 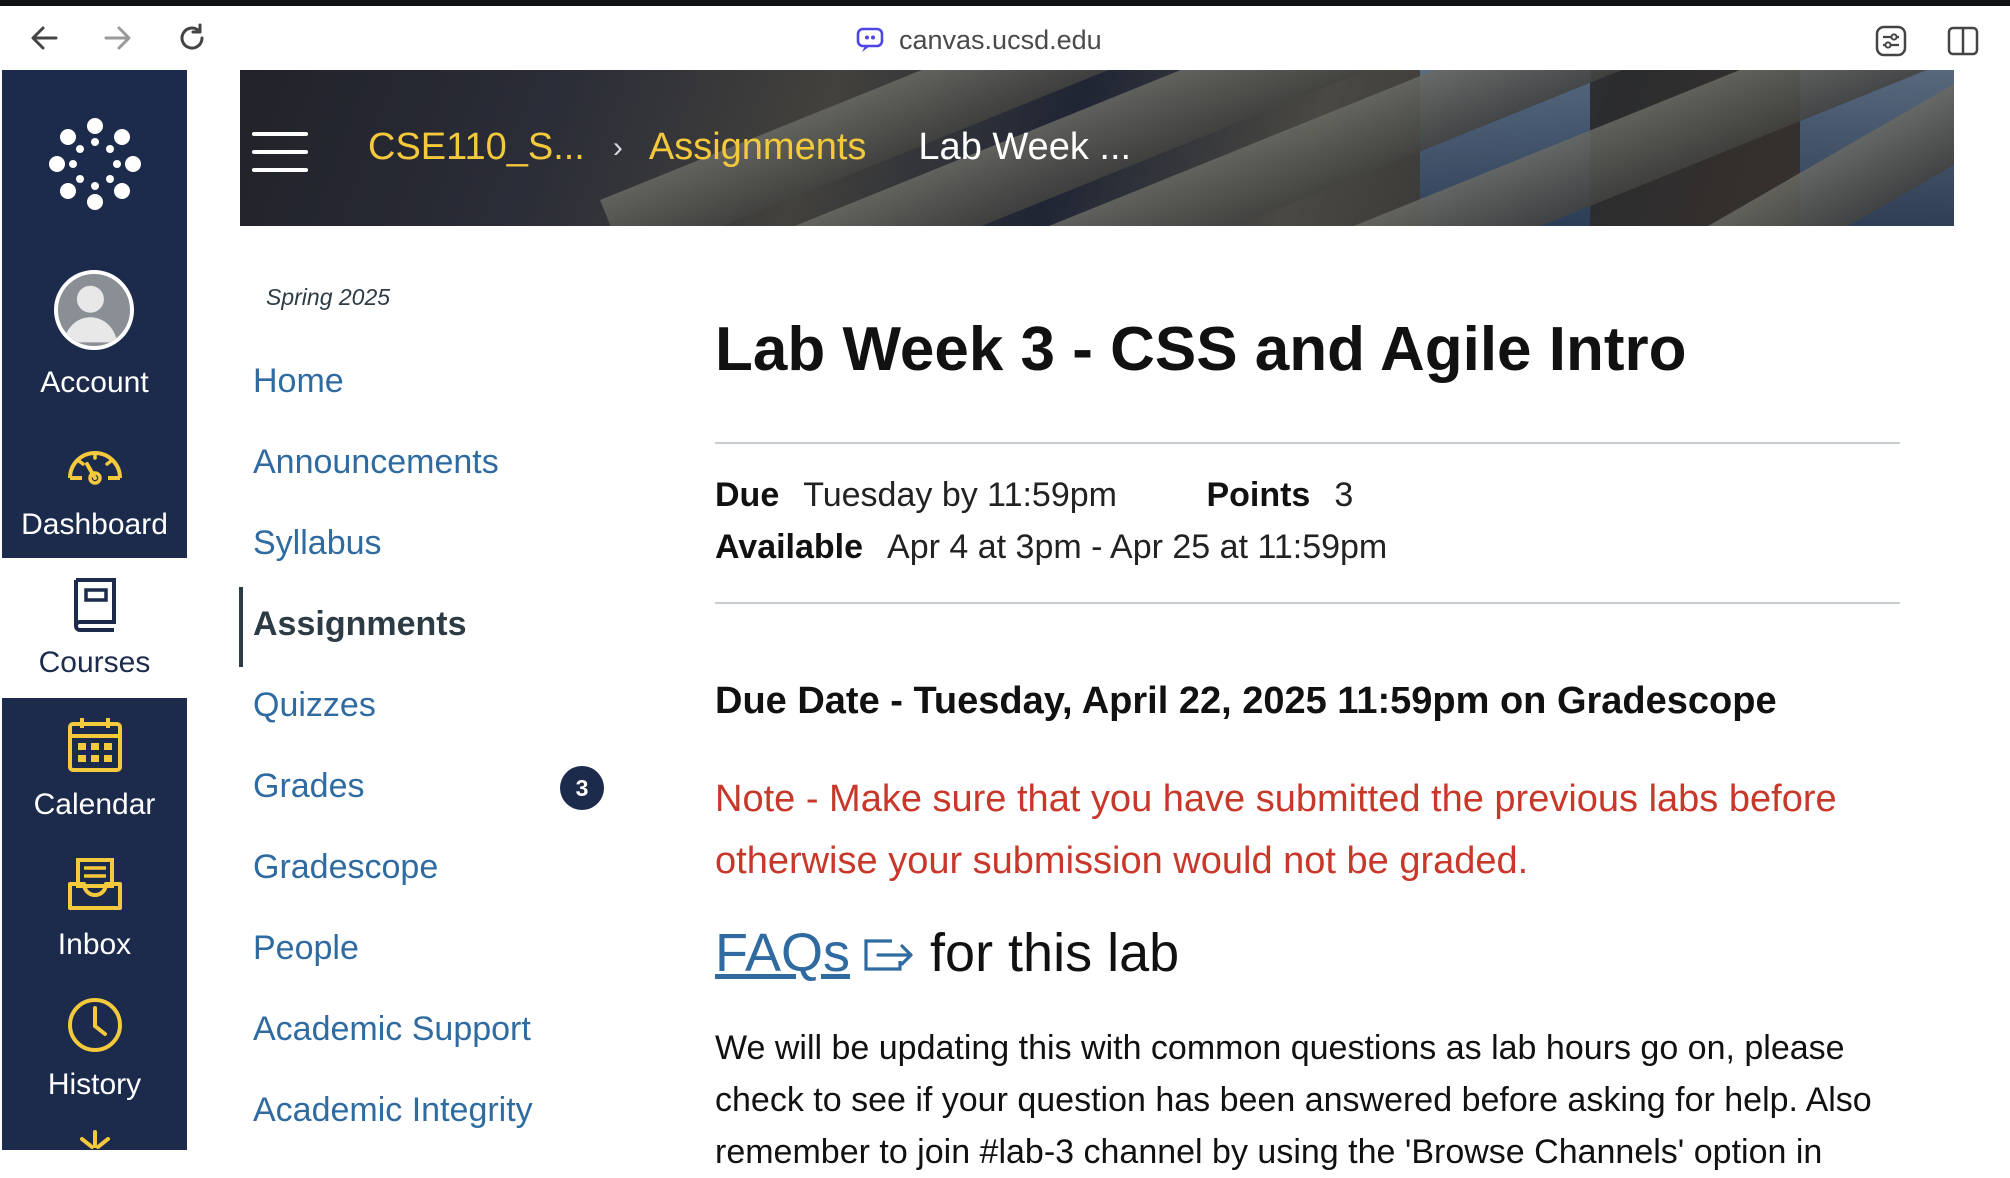 I want to click on faq-heading: FAQs for this lab, so click(x=947, y=953).